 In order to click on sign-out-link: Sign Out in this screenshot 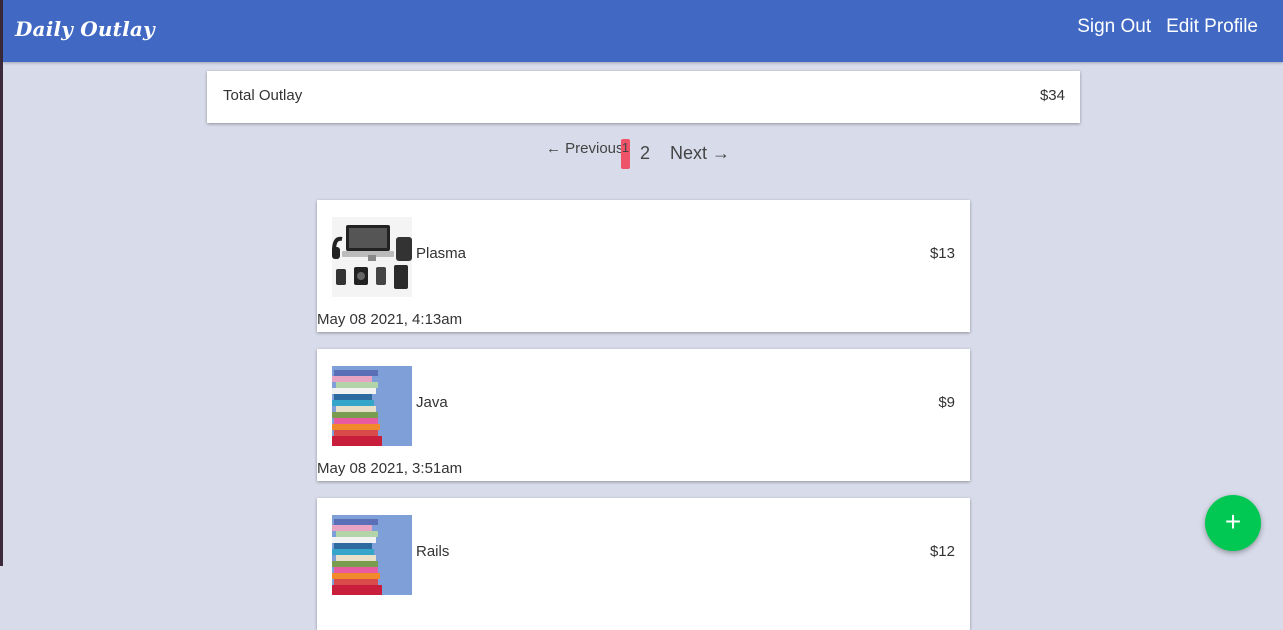, I will do `click(1114, 27)`.